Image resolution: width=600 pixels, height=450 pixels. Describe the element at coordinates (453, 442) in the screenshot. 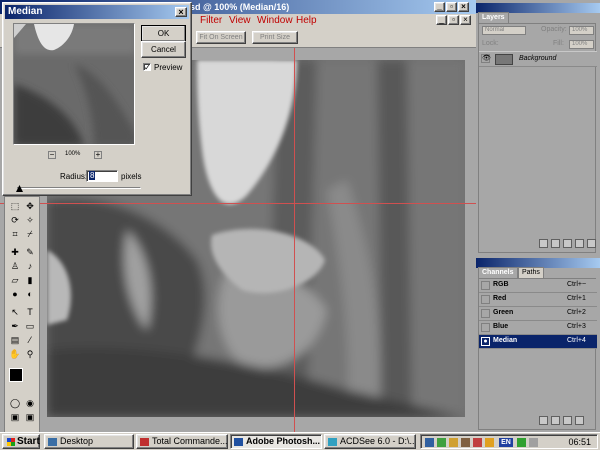

I see `folder-icon` at that location.